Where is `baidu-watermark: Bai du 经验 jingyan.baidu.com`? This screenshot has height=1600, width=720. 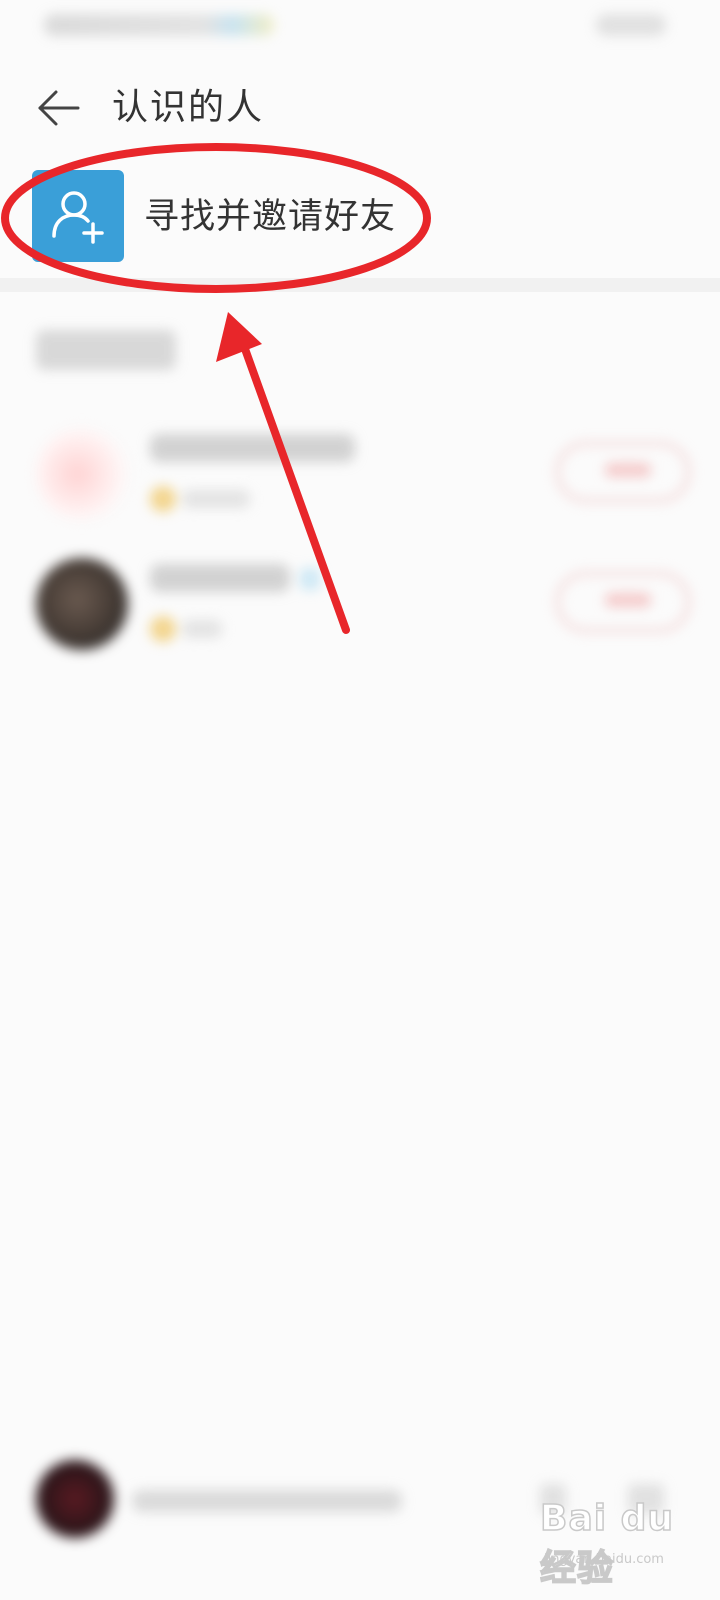 baidu-watermark: Bai du 经验 jingyan.baidu.com is located at coordinates (624, 1540).